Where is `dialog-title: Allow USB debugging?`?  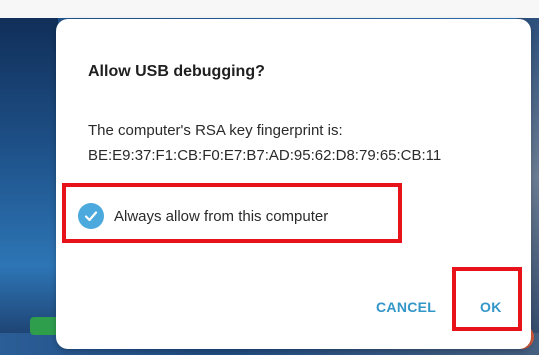 dialog-title: Allow USB debugging? is located at coordinates (176, 71).